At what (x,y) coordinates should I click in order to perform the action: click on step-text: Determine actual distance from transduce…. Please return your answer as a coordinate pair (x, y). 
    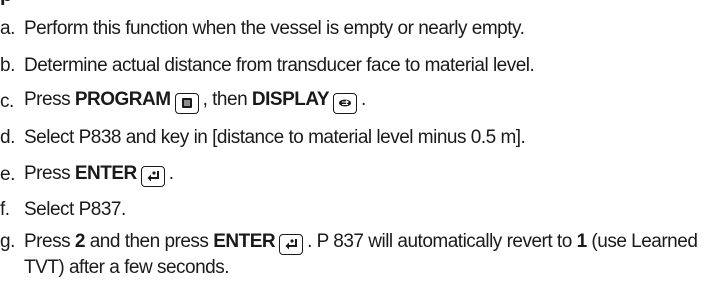
    Looking at the image, I should click on (279, 65).